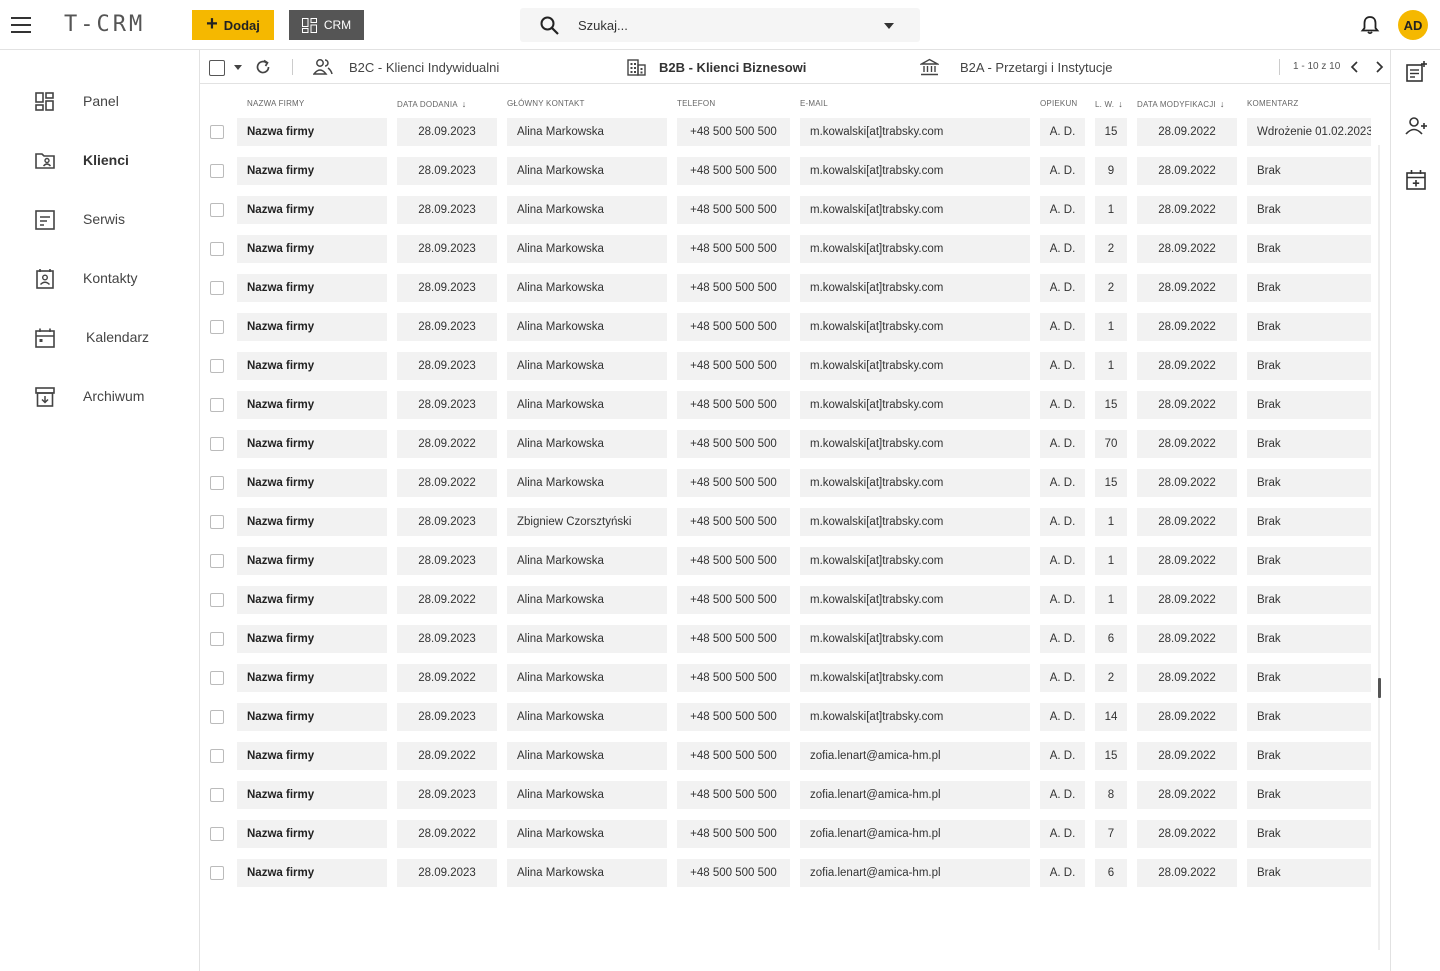  I want to click on app-logo: T-CRM, so click(104, 24).